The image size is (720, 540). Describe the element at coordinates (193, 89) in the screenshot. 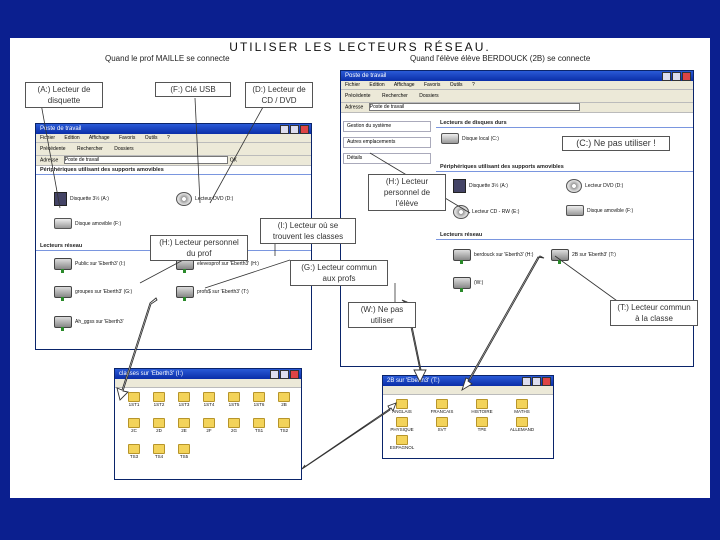

I see `note-f: (F:) Clé USB` at that location.